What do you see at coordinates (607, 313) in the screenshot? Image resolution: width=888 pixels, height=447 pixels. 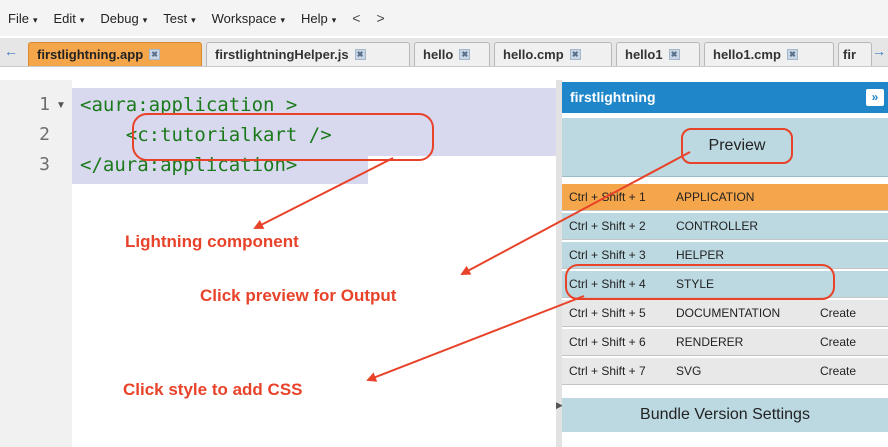 I see `bundle-row-shortcut: Ctrl + Shift + 5` at bounding box center [607, 313].